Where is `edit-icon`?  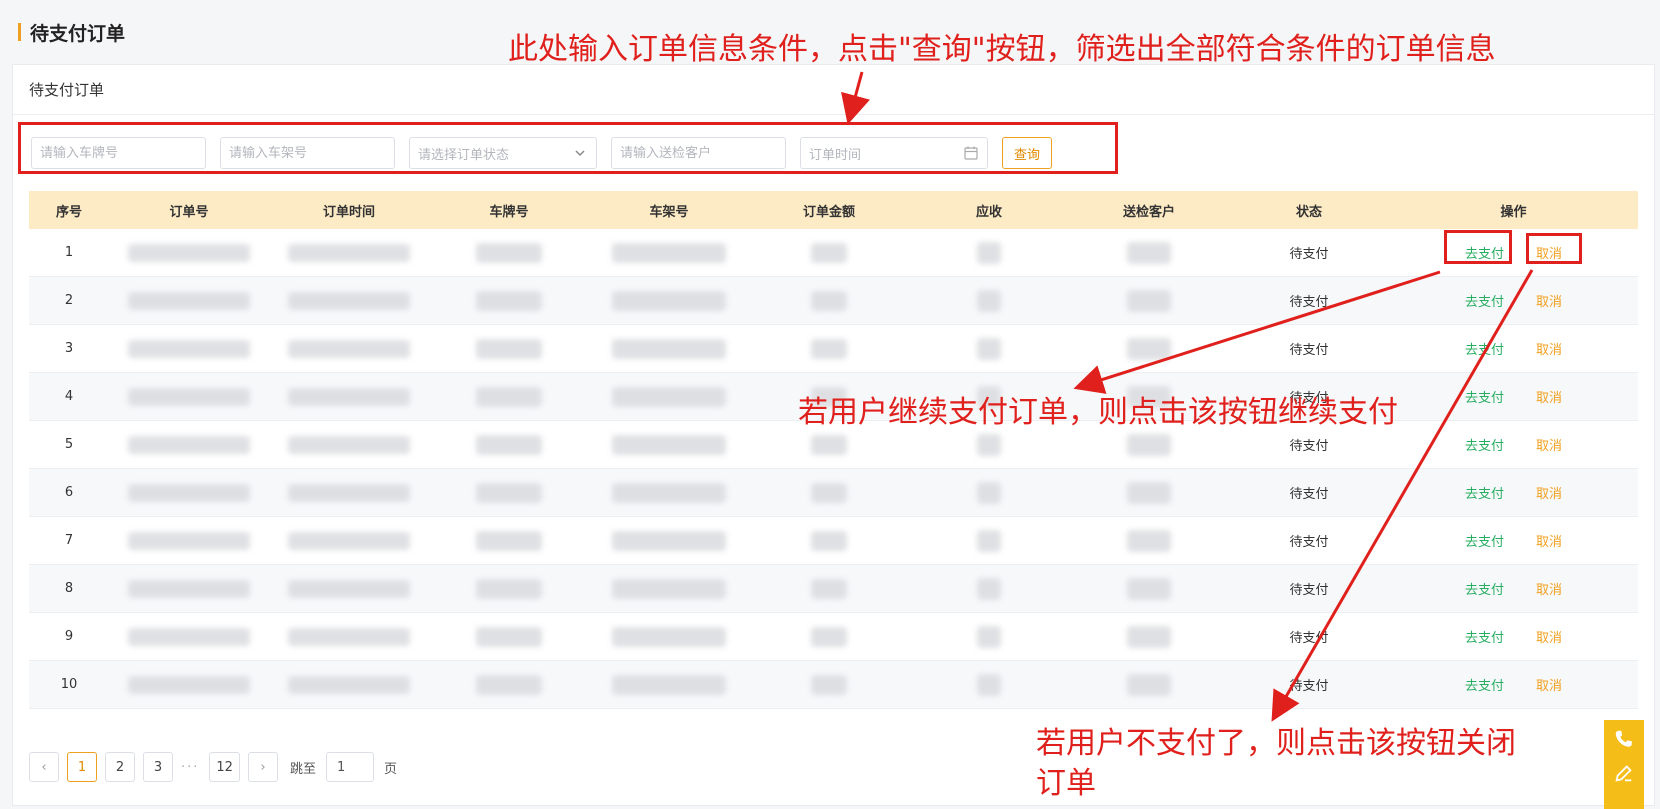 edit-icon is located at coordinates (1624, 773).